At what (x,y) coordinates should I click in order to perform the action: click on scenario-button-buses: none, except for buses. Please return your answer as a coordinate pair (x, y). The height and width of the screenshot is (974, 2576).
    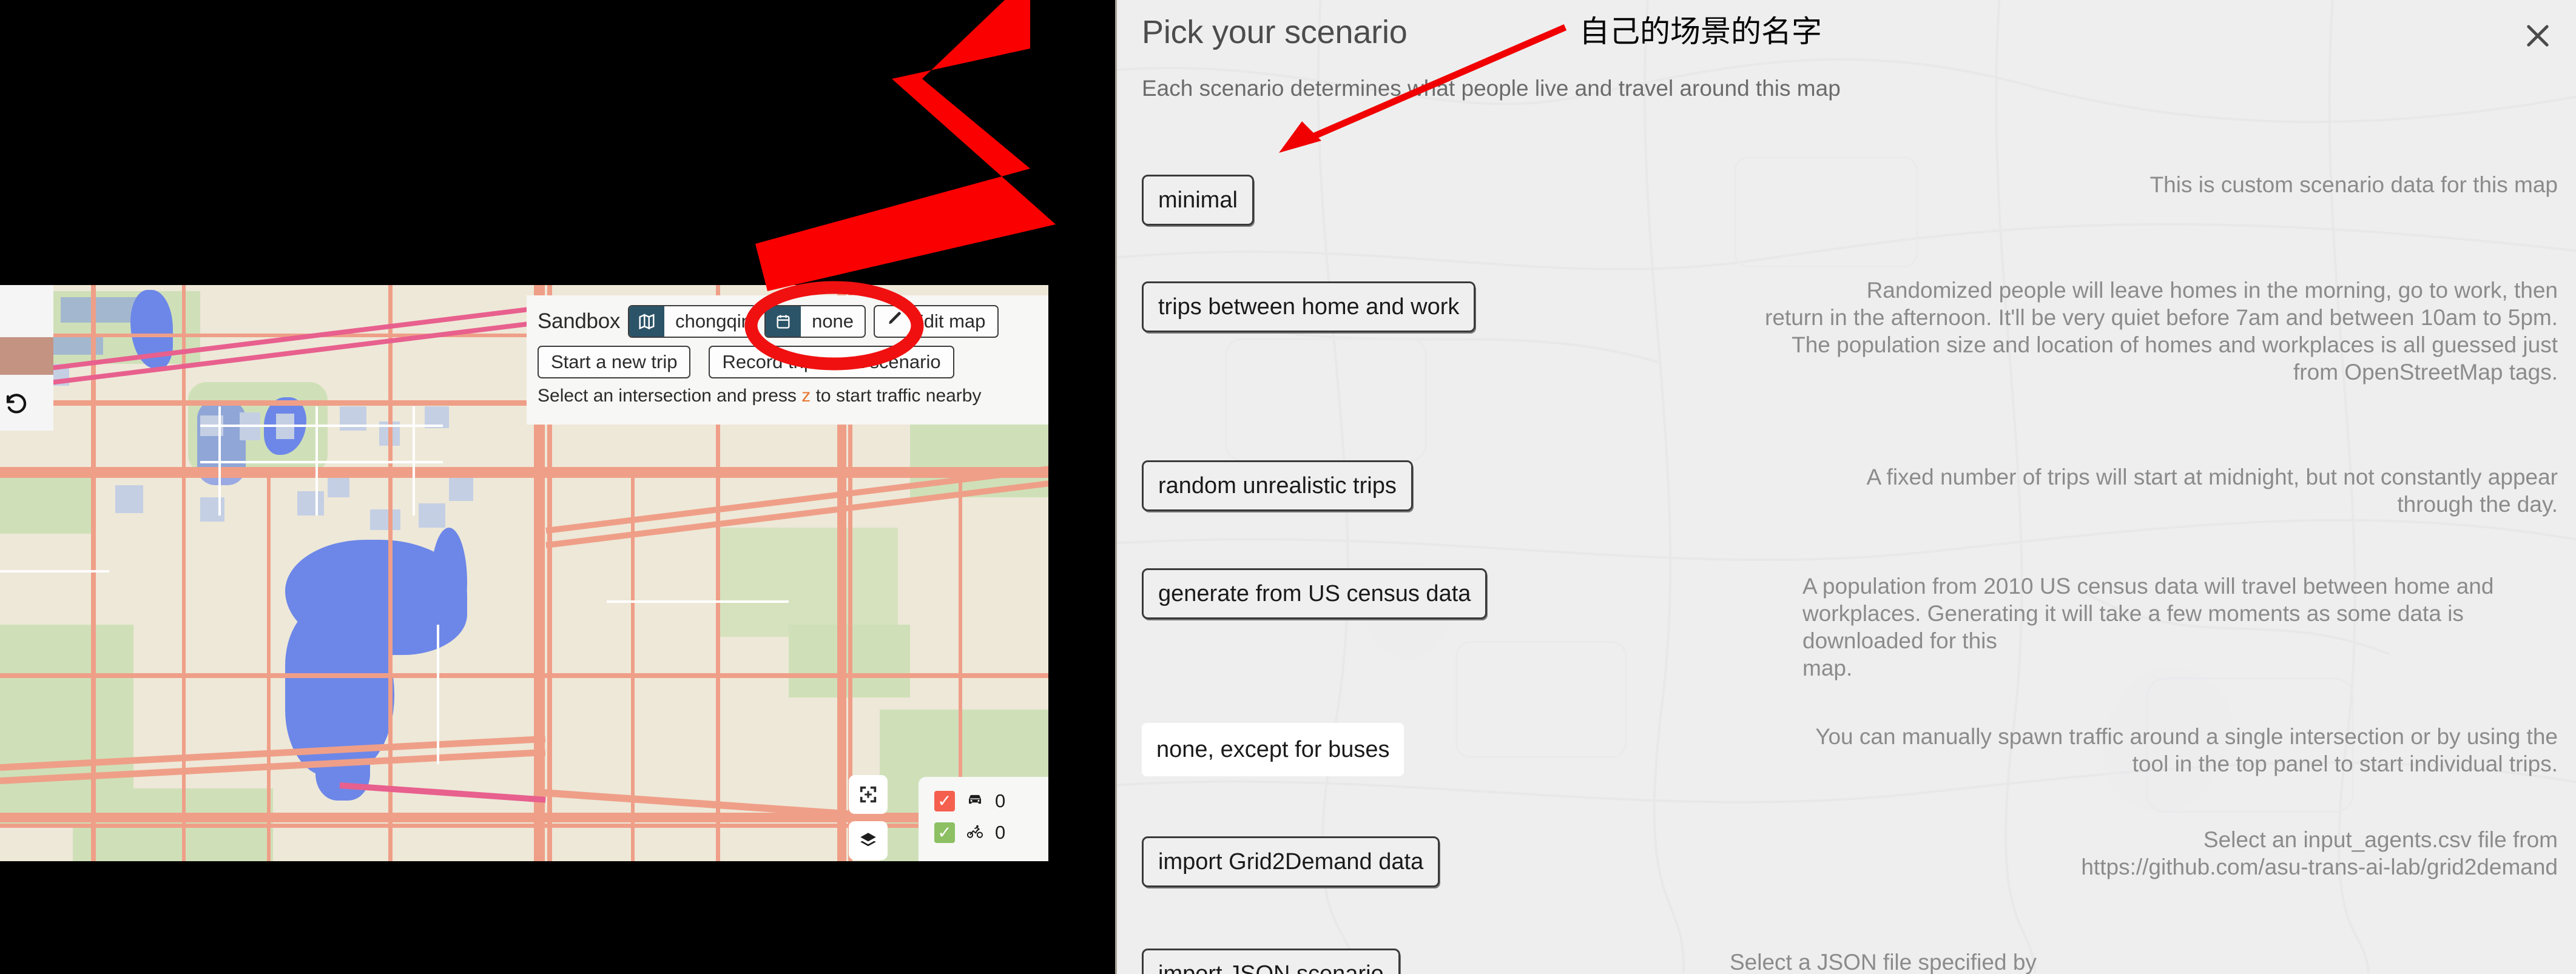
    Looking at the image, I should click on (1273, 750).